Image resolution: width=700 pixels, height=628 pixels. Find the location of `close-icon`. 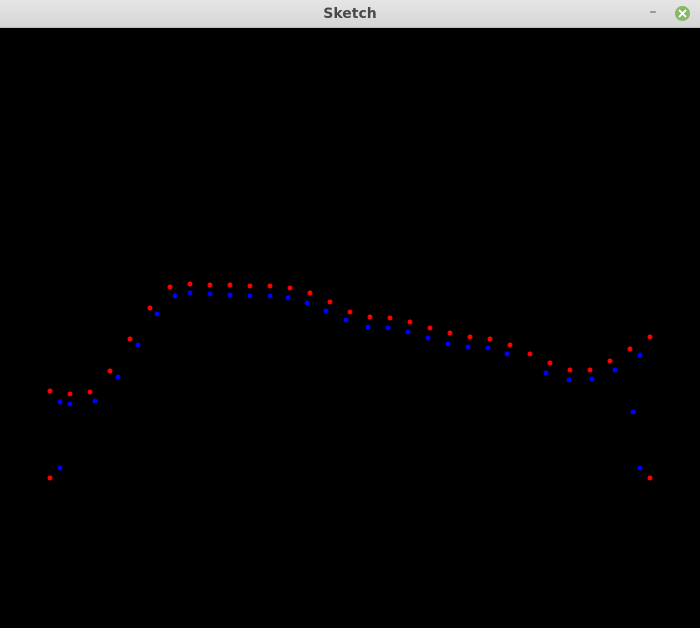

close-icon is located at coordinates (682, 13).